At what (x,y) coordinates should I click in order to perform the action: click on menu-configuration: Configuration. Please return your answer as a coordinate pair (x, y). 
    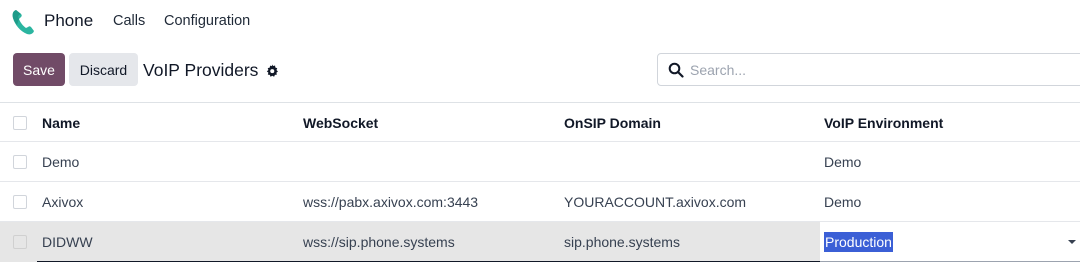
    Looking at the image, I should click on (207, 21).